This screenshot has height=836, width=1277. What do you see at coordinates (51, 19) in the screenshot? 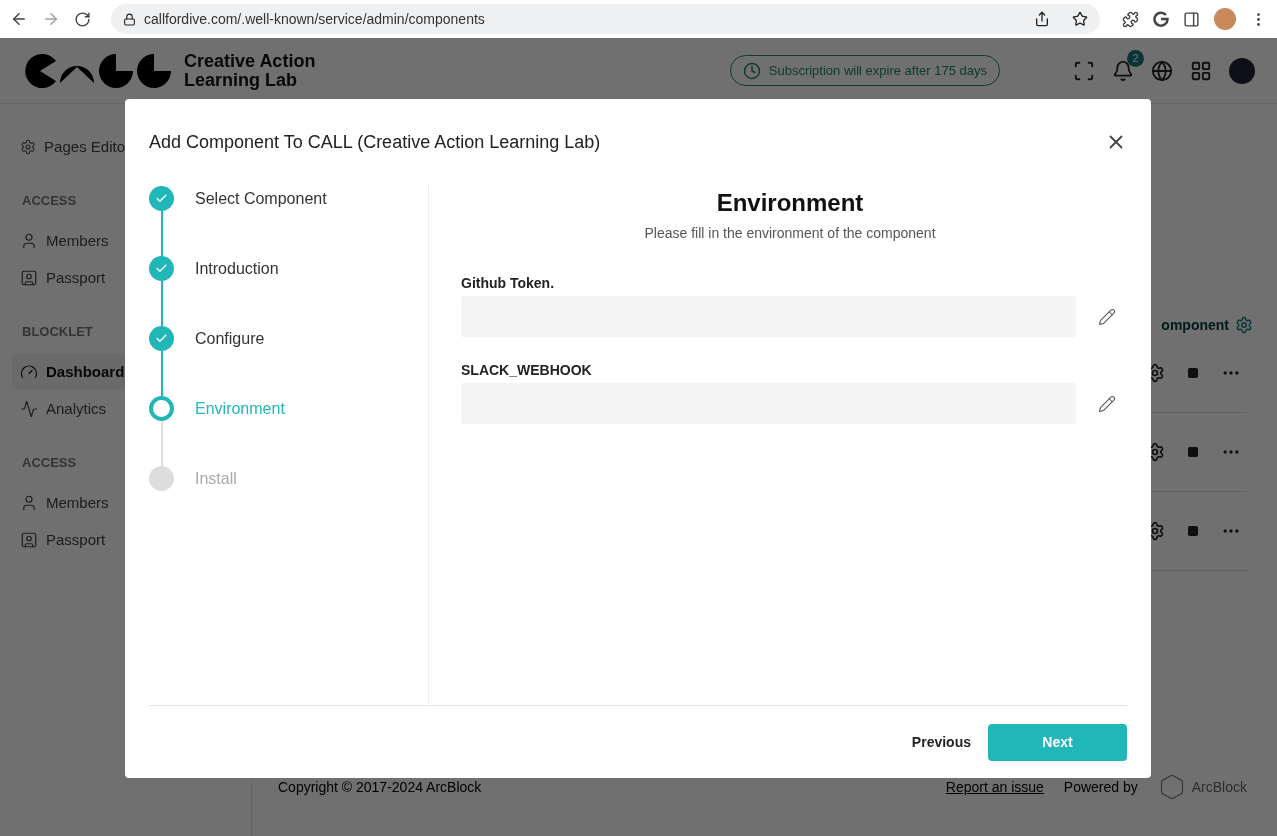
I see `forward-icon` at bounding box center [51, 19].